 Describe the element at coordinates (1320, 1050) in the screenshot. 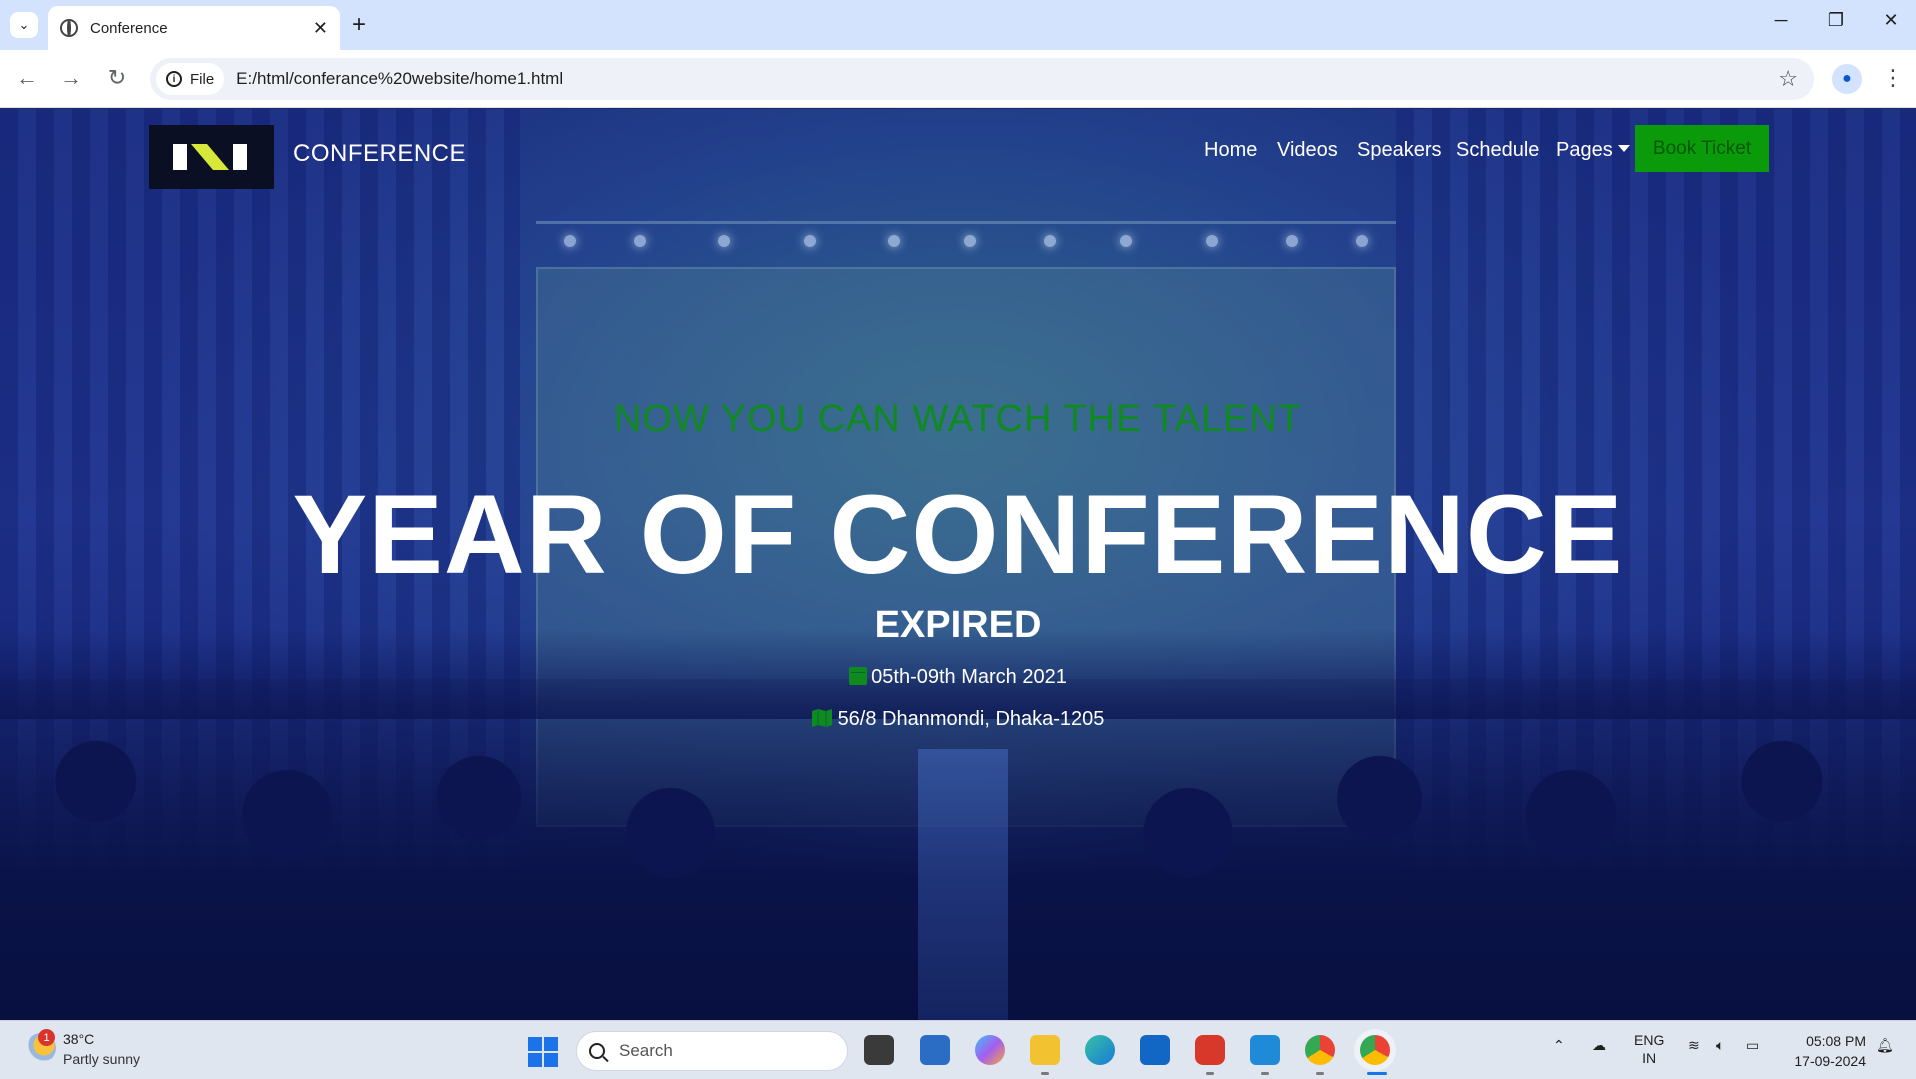

I see `chrome-icon` at that location.